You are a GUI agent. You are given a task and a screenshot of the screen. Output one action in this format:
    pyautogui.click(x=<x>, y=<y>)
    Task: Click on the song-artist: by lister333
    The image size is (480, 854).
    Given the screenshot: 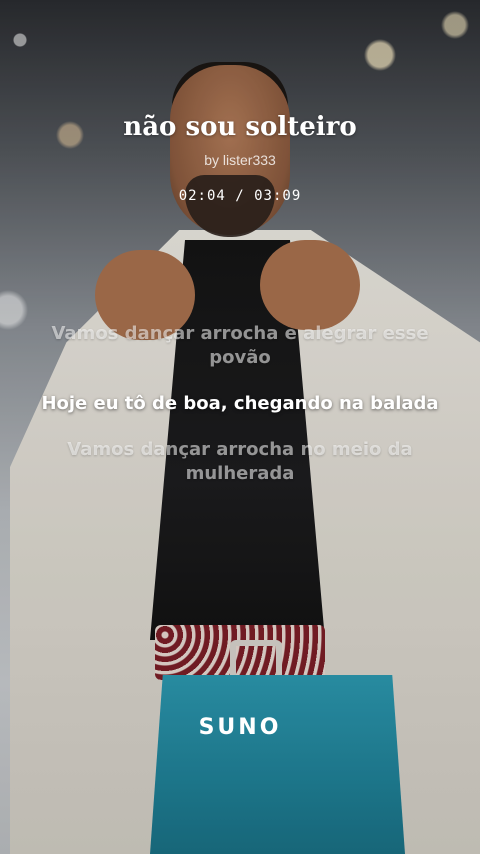 What is the action you would take?
    pyautogui.click(x=240, y=160)
    